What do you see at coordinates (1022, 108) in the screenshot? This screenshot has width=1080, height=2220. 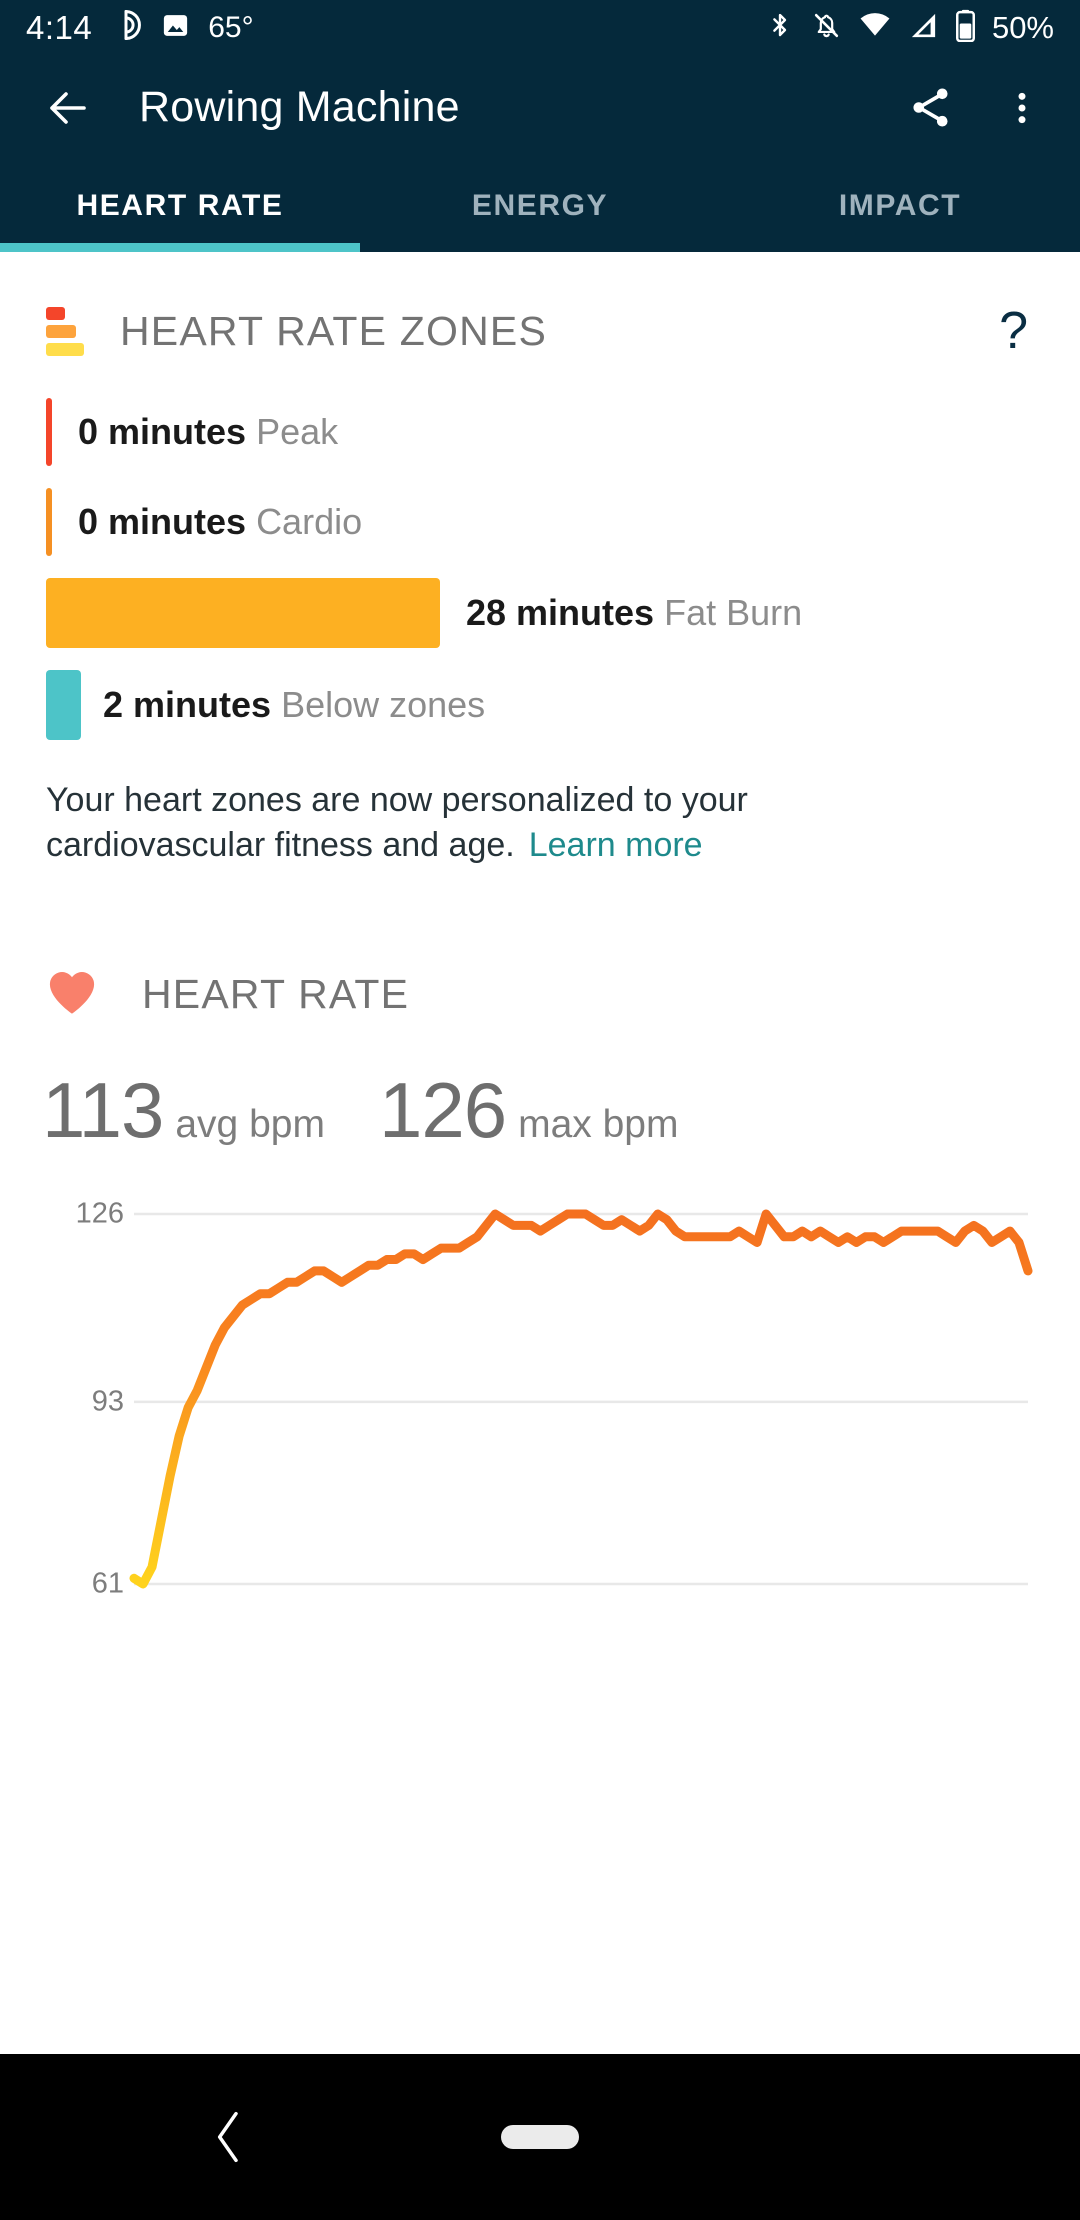 I see `overflow-menu-icon` at bounding box center [1022, 108].